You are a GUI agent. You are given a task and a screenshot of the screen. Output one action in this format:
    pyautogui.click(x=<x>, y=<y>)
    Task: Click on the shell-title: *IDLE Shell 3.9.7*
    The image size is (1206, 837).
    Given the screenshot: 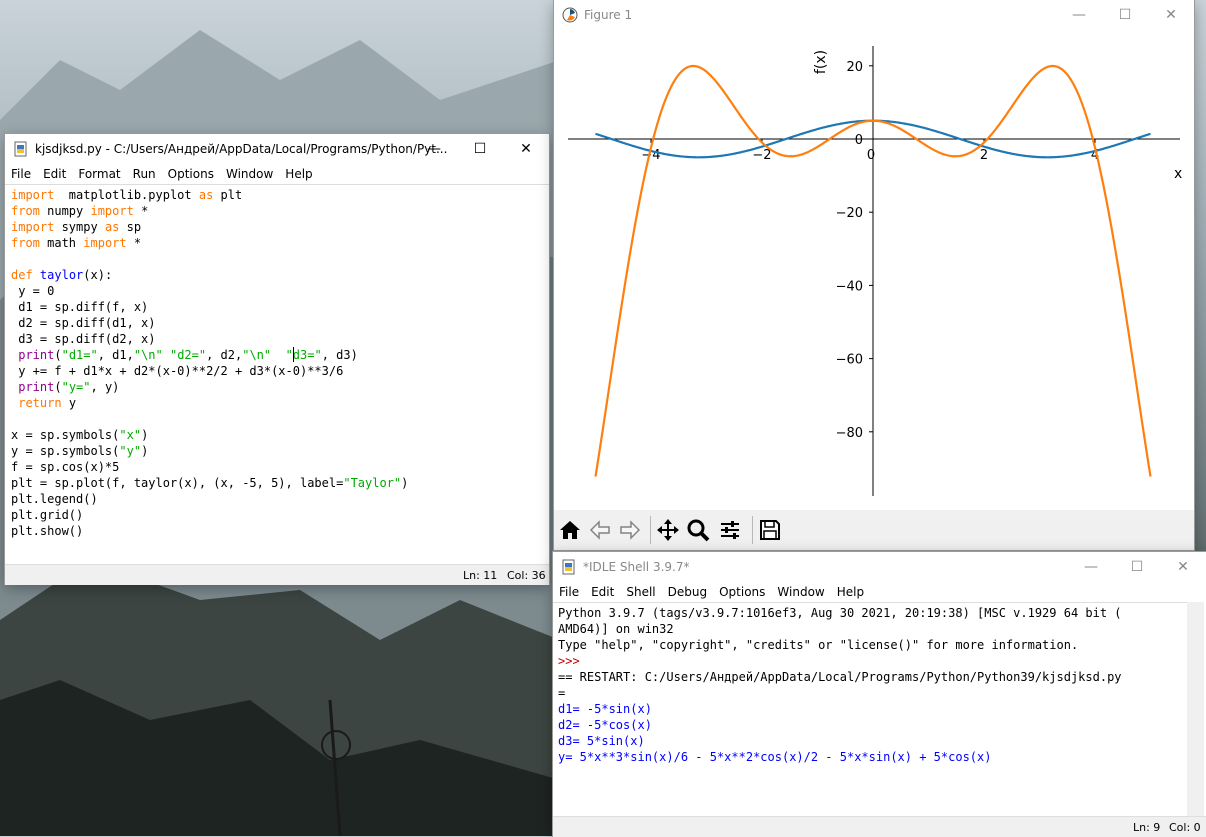 What is the action you would take?
    pyautogui.click(x=636, y=567)
    